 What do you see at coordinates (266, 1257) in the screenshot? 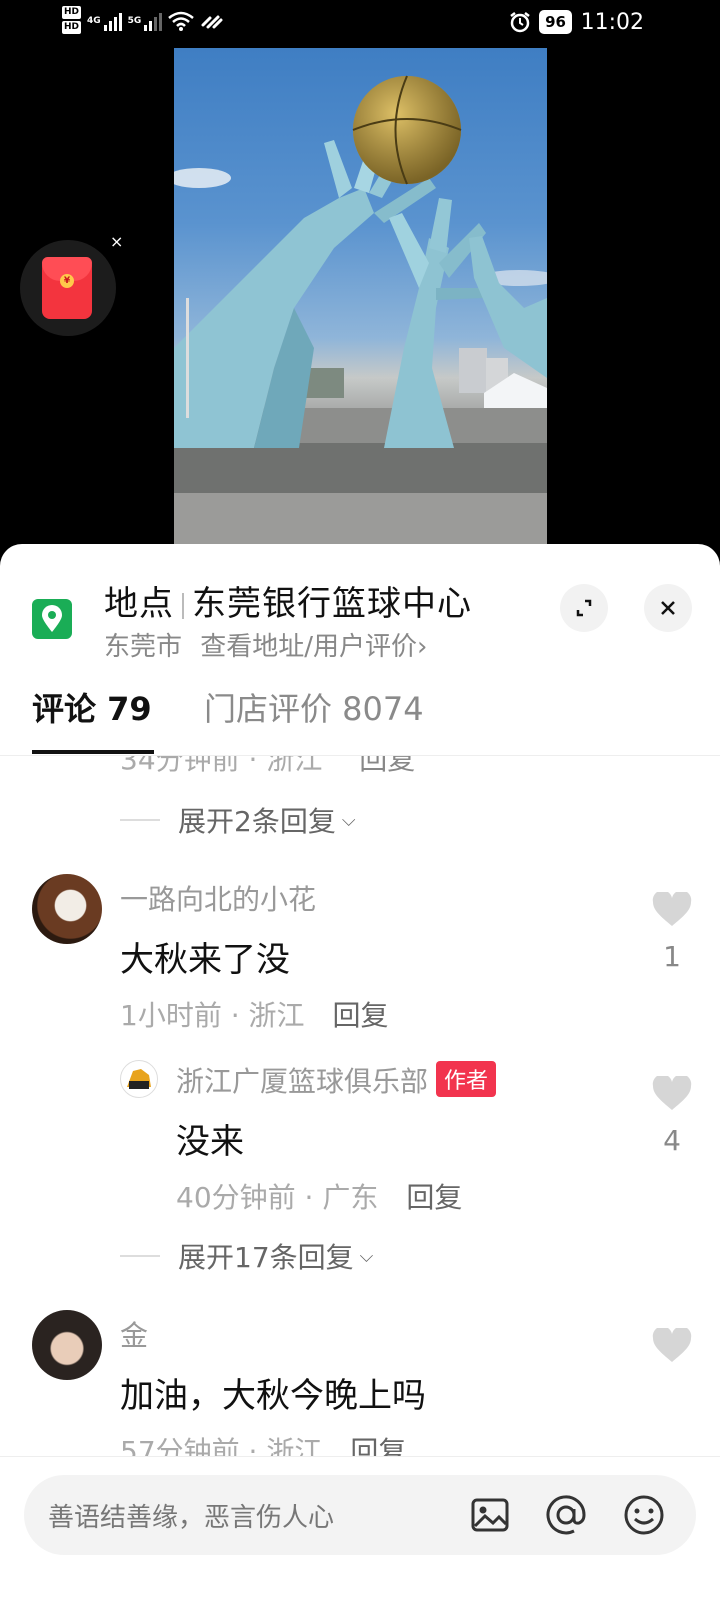
I see `expand-replies-label: 展开17条回复` at bounding box center [266, 1257].